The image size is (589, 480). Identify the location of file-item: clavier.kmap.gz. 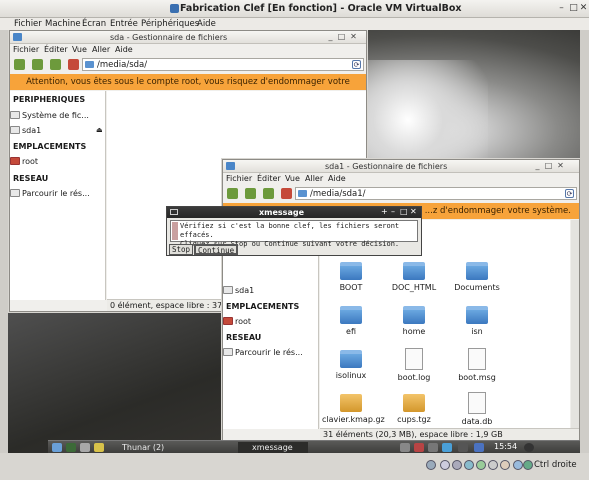
(353, 409).